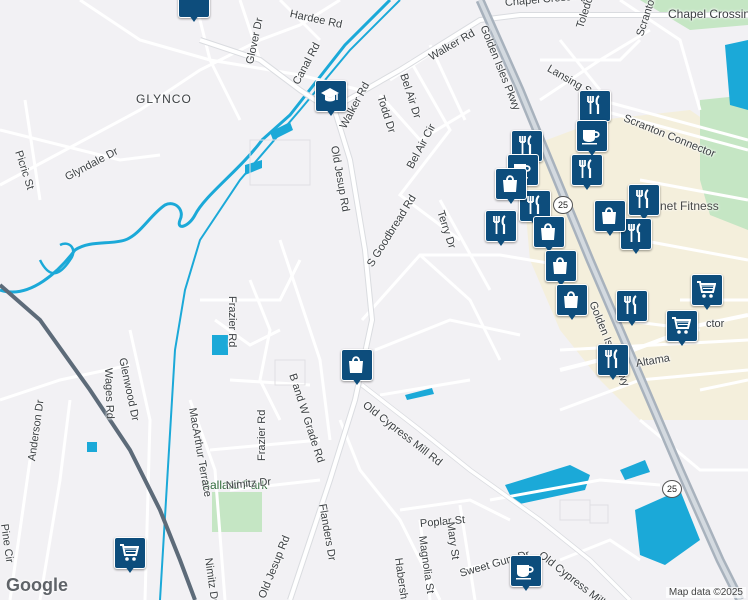 The height and width of the screenshot is (600, 748). What do you see at coordinates (708, 14) in the screenshot?
I see `street-label-chapel-crossing-top: Chapel Crossin` at bounding box center [708, 14].